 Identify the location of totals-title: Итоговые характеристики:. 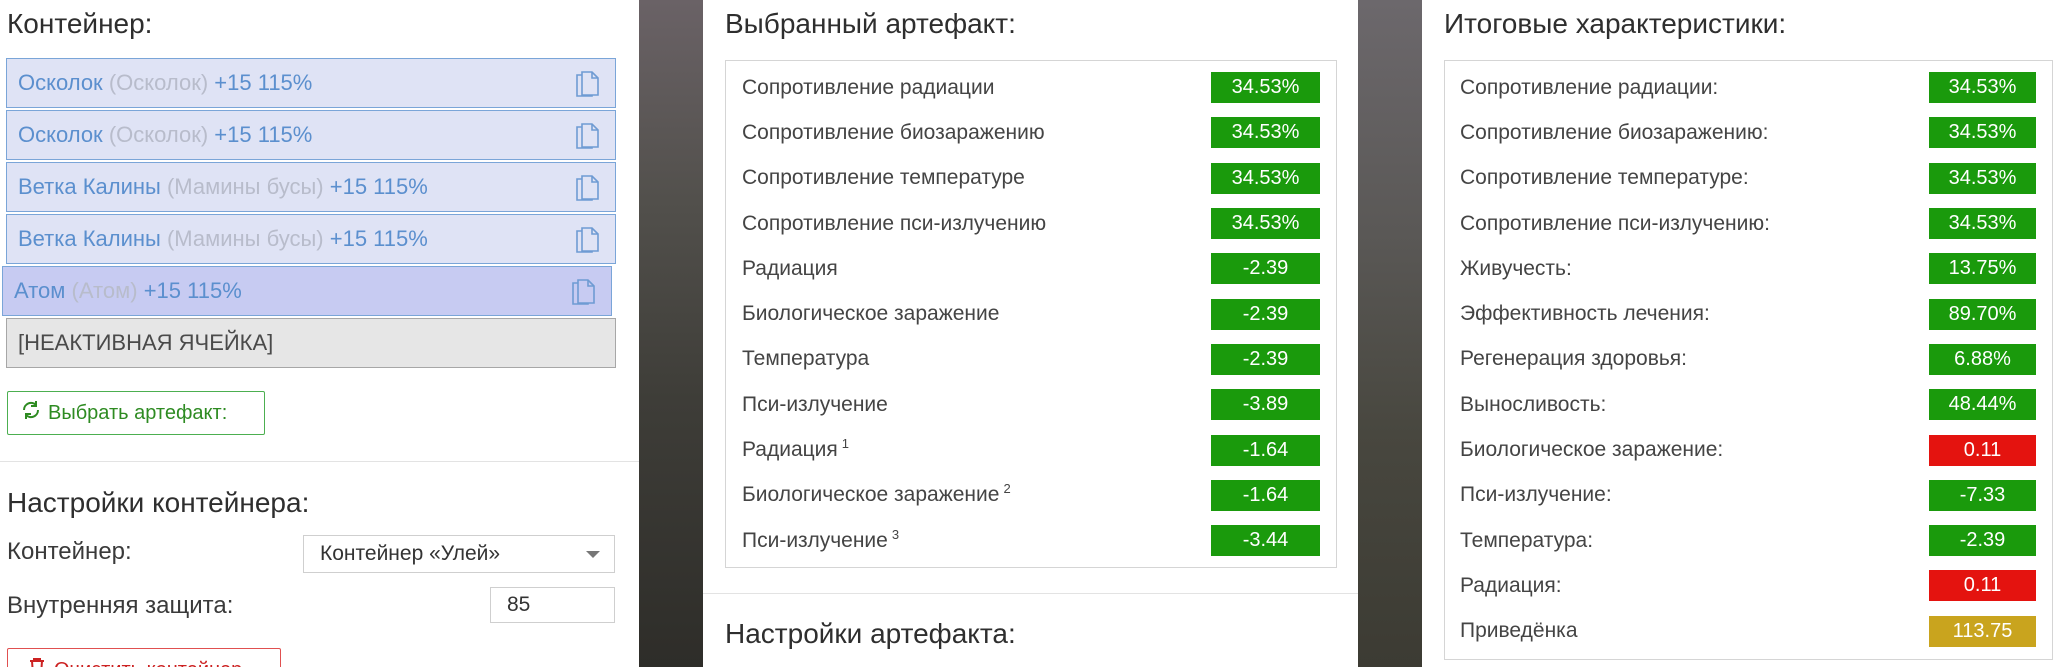
(1615, 23).